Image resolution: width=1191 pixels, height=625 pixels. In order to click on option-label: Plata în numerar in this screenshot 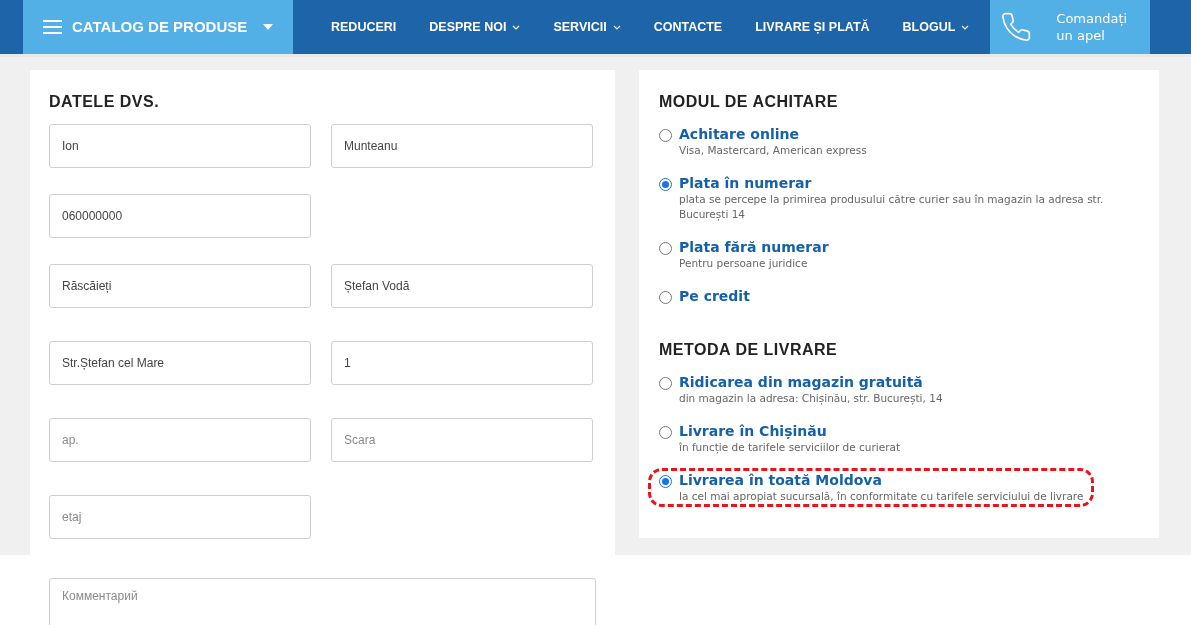, I will do `click(903, 183)`.